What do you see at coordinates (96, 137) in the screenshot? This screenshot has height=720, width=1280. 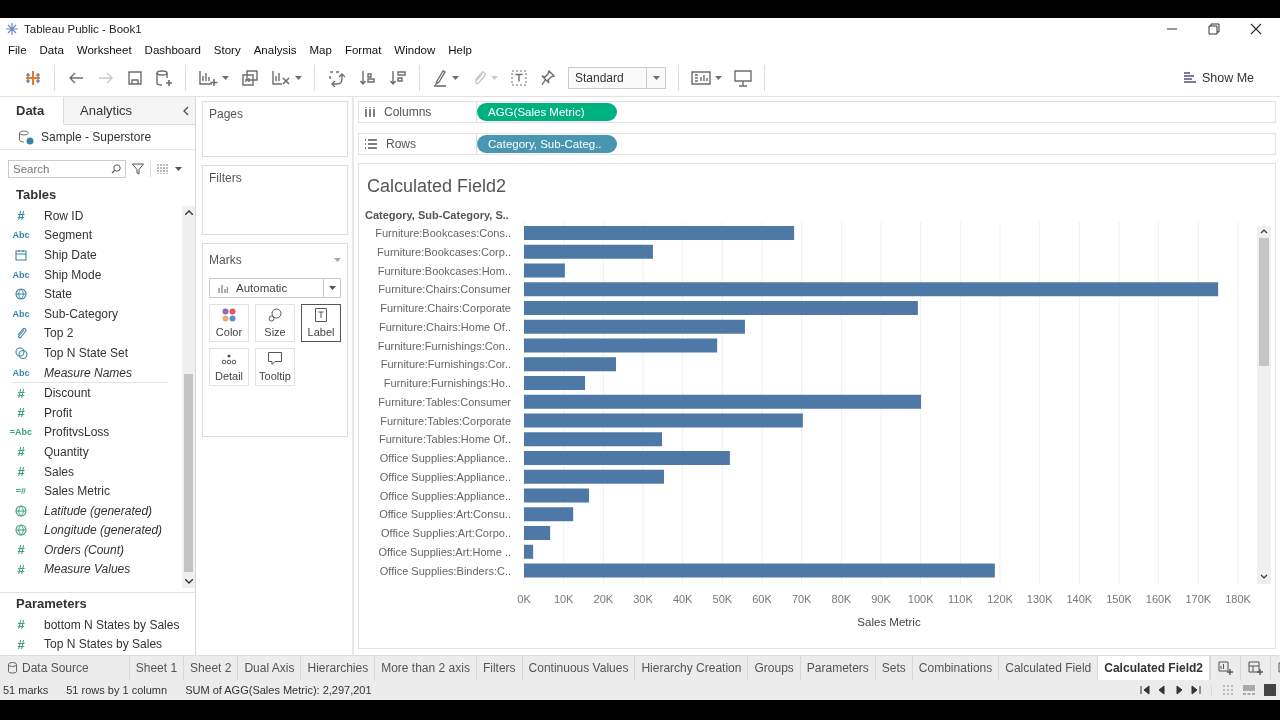 I see `data-source-name: Sample - Superstore` at bounding box center [96, 137].